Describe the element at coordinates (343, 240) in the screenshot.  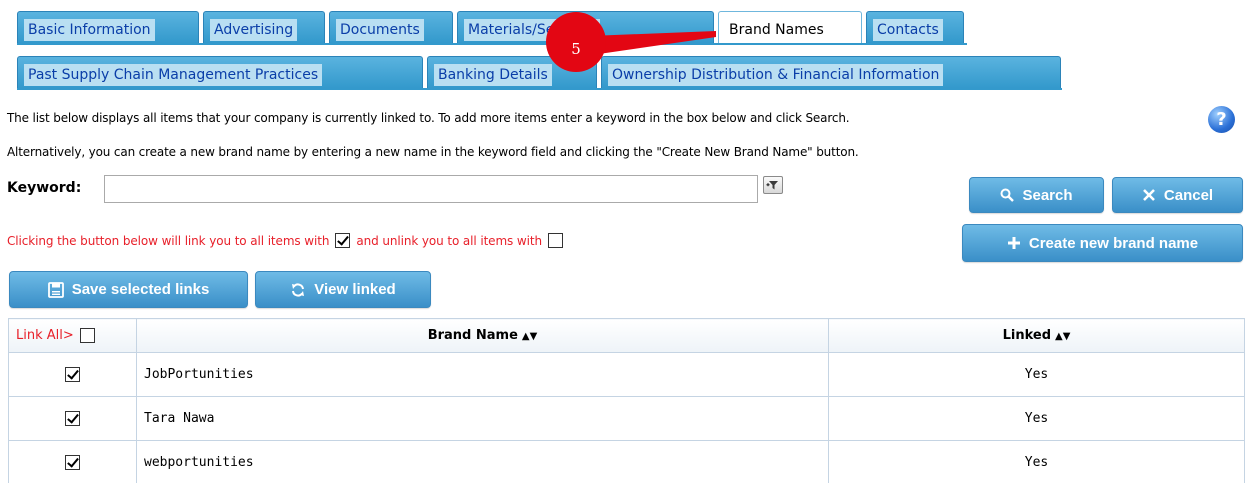
I see `checked-checkbox-sample` at that location.